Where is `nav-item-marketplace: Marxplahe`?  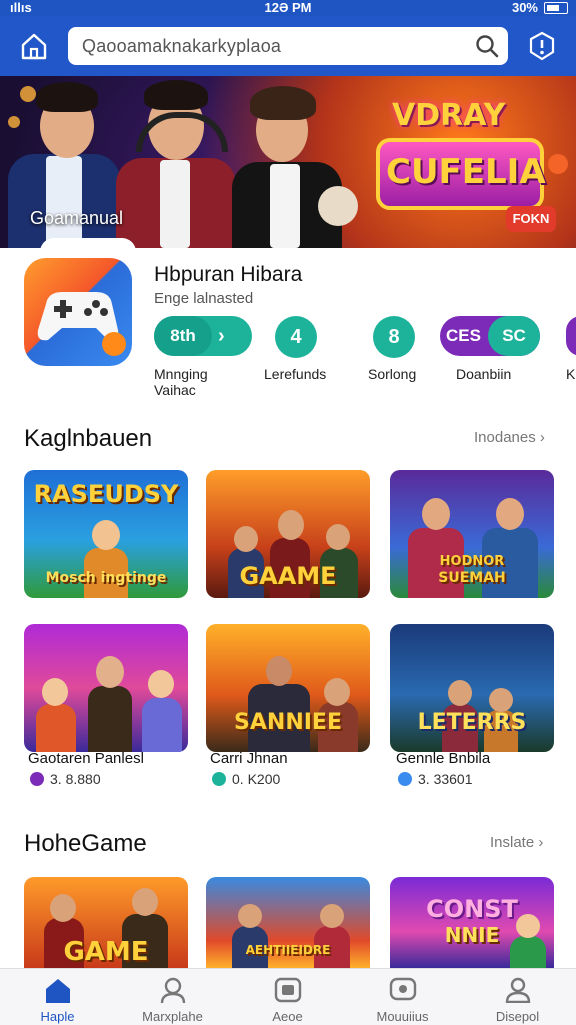
nav-item-marketplace: Marxplahe is located at coordinates (172, 997).